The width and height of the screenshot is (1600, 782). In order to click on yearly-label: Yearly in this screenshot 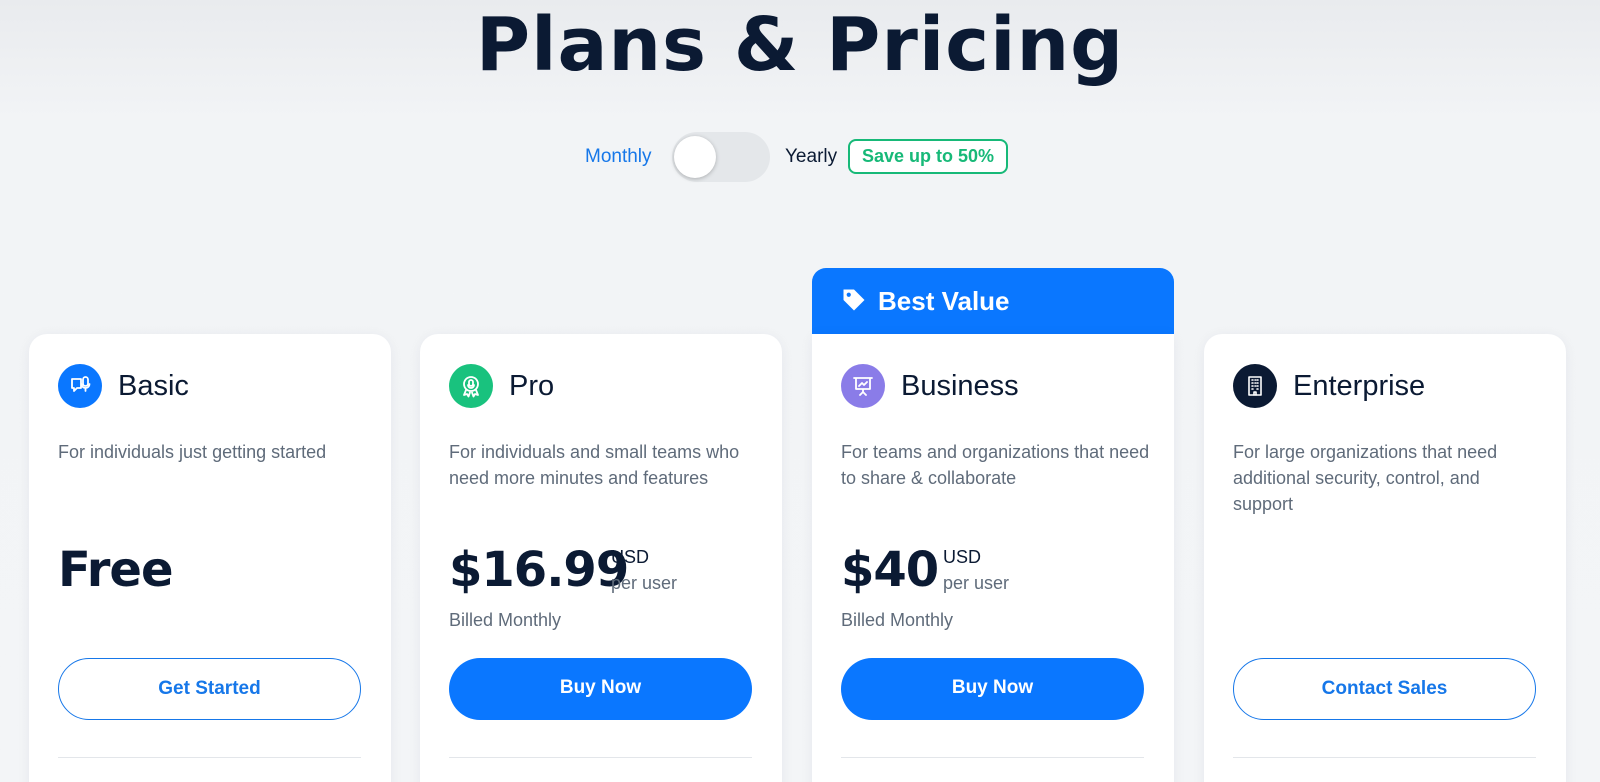, I will do `click(811, 157)`.